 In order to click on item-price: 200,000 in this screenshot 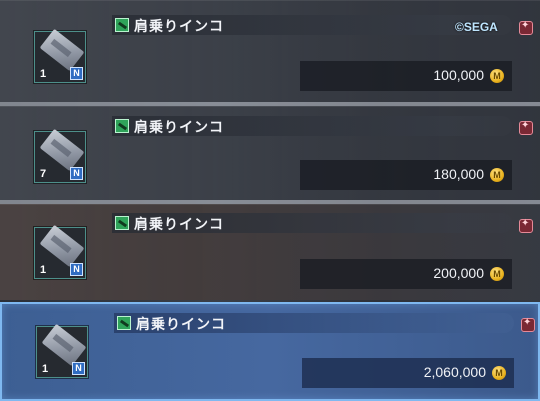, I will do `click(458, 273)`.